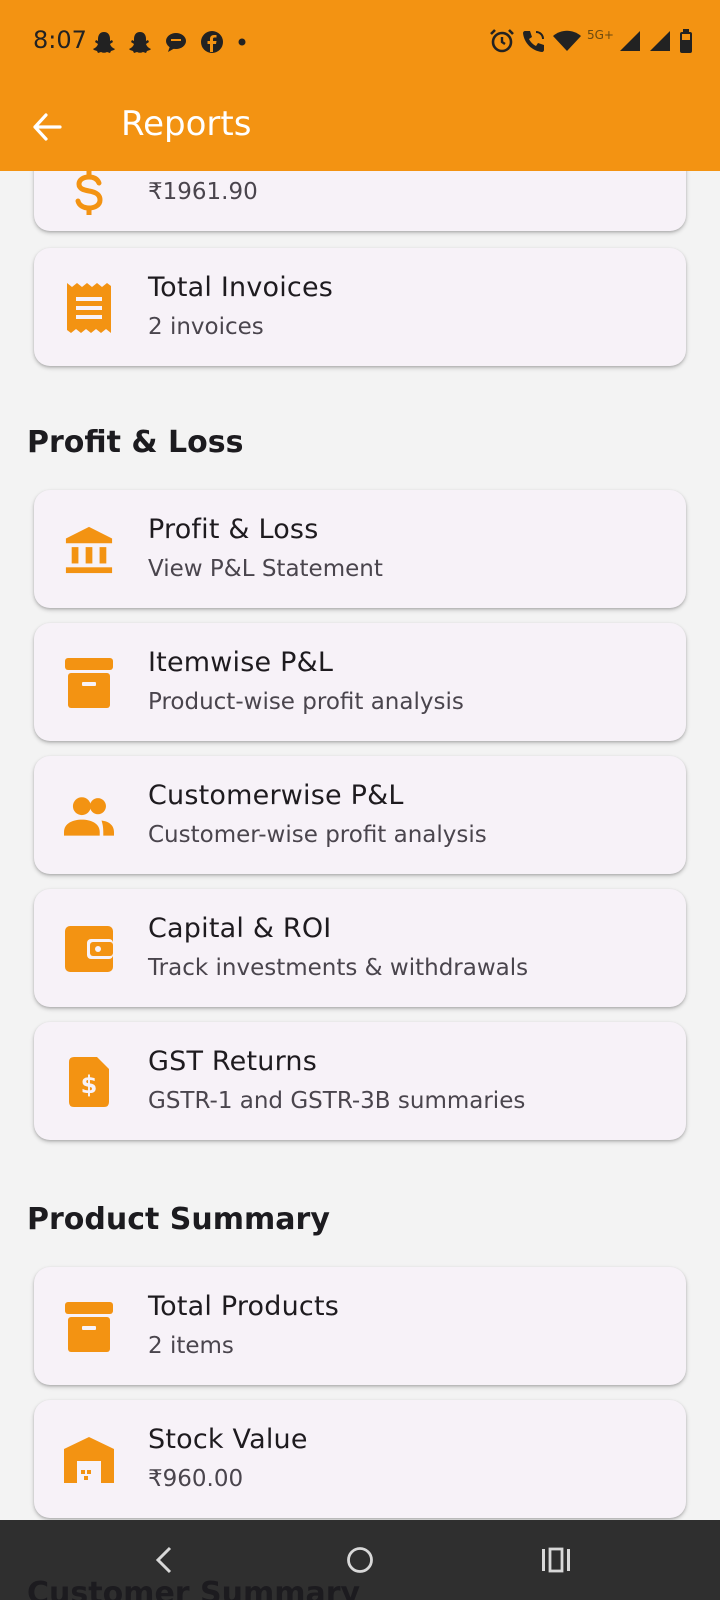 The image size is (720, 1600). I want to click on nav-recents-button, so click(556, 1560).